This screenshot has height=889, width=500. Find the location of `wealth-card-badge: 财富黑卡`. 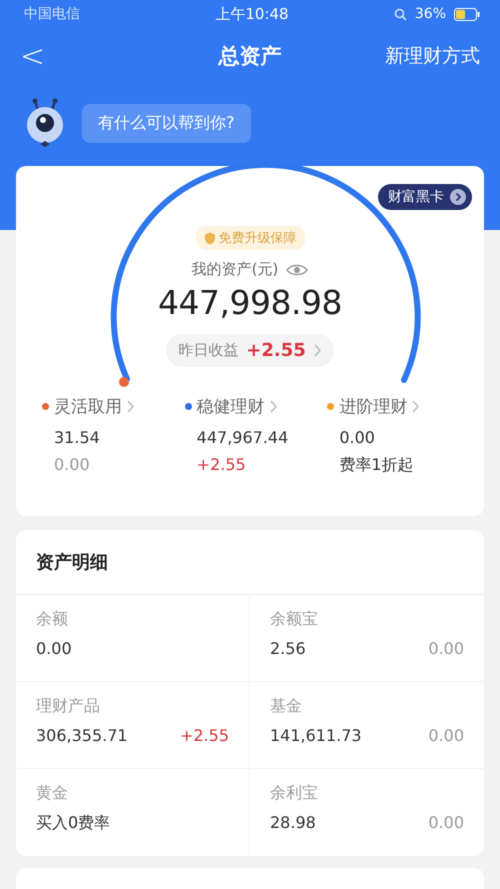

wealth-card-badge: 财富黑卡 is located at coordinates (425, 197).